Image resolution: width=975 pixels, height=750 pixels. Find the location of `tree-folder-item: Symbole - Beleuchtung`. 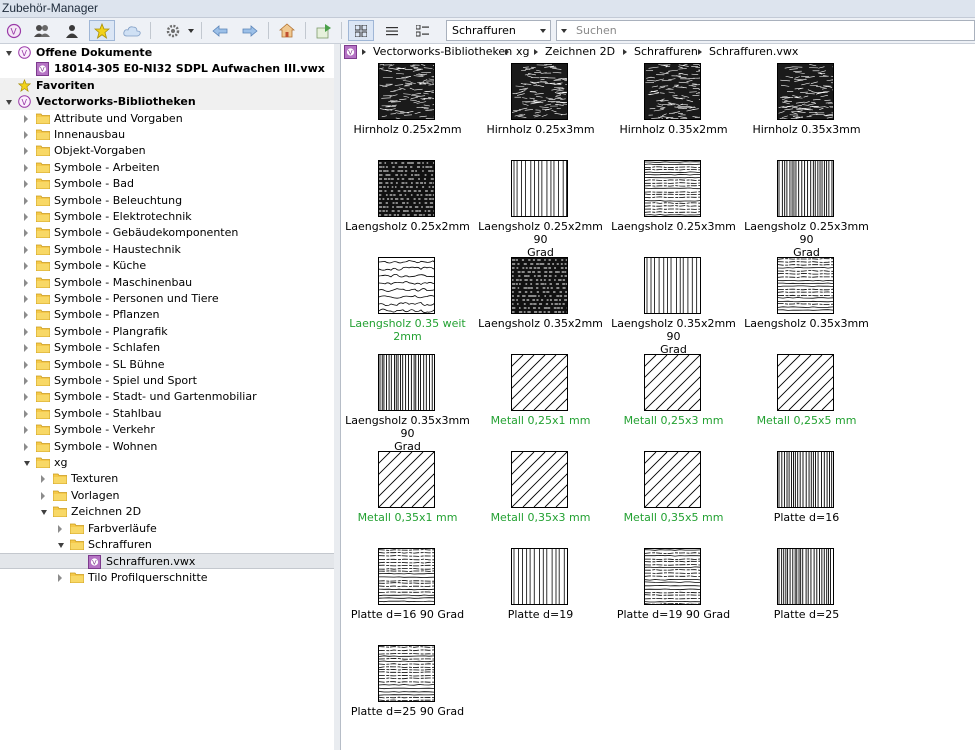

tree-folder-item: Symbole - Beleuchtung is located at coordinates (167, 201).